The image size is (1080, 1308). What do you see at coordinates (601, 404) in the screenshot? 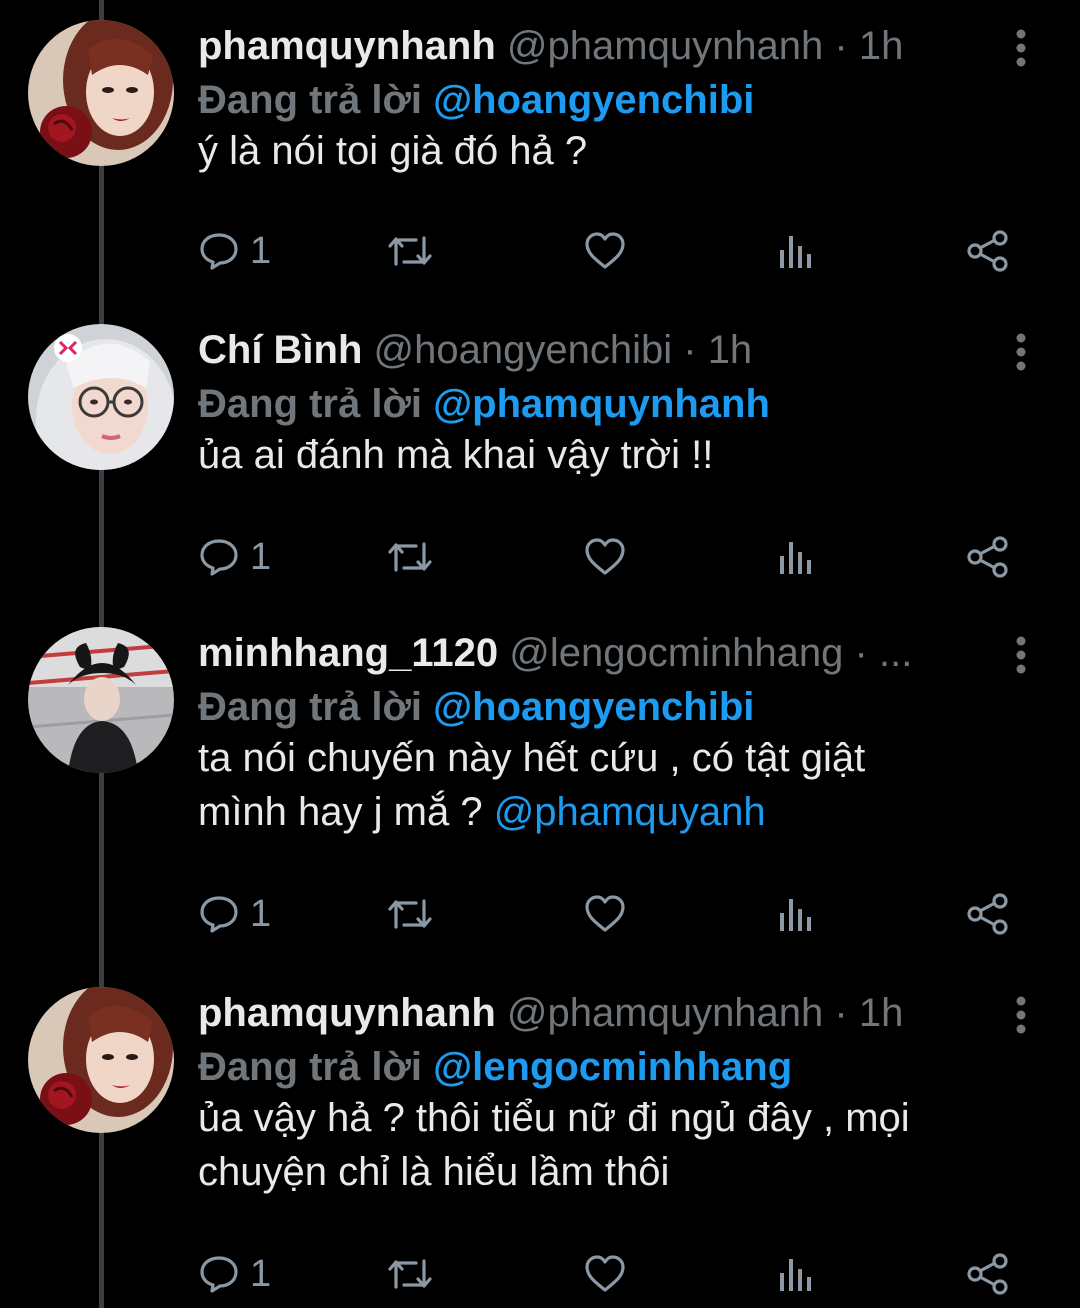
I see `replying-to-link: @phamquynhanh` at bounding box center [601, 404].